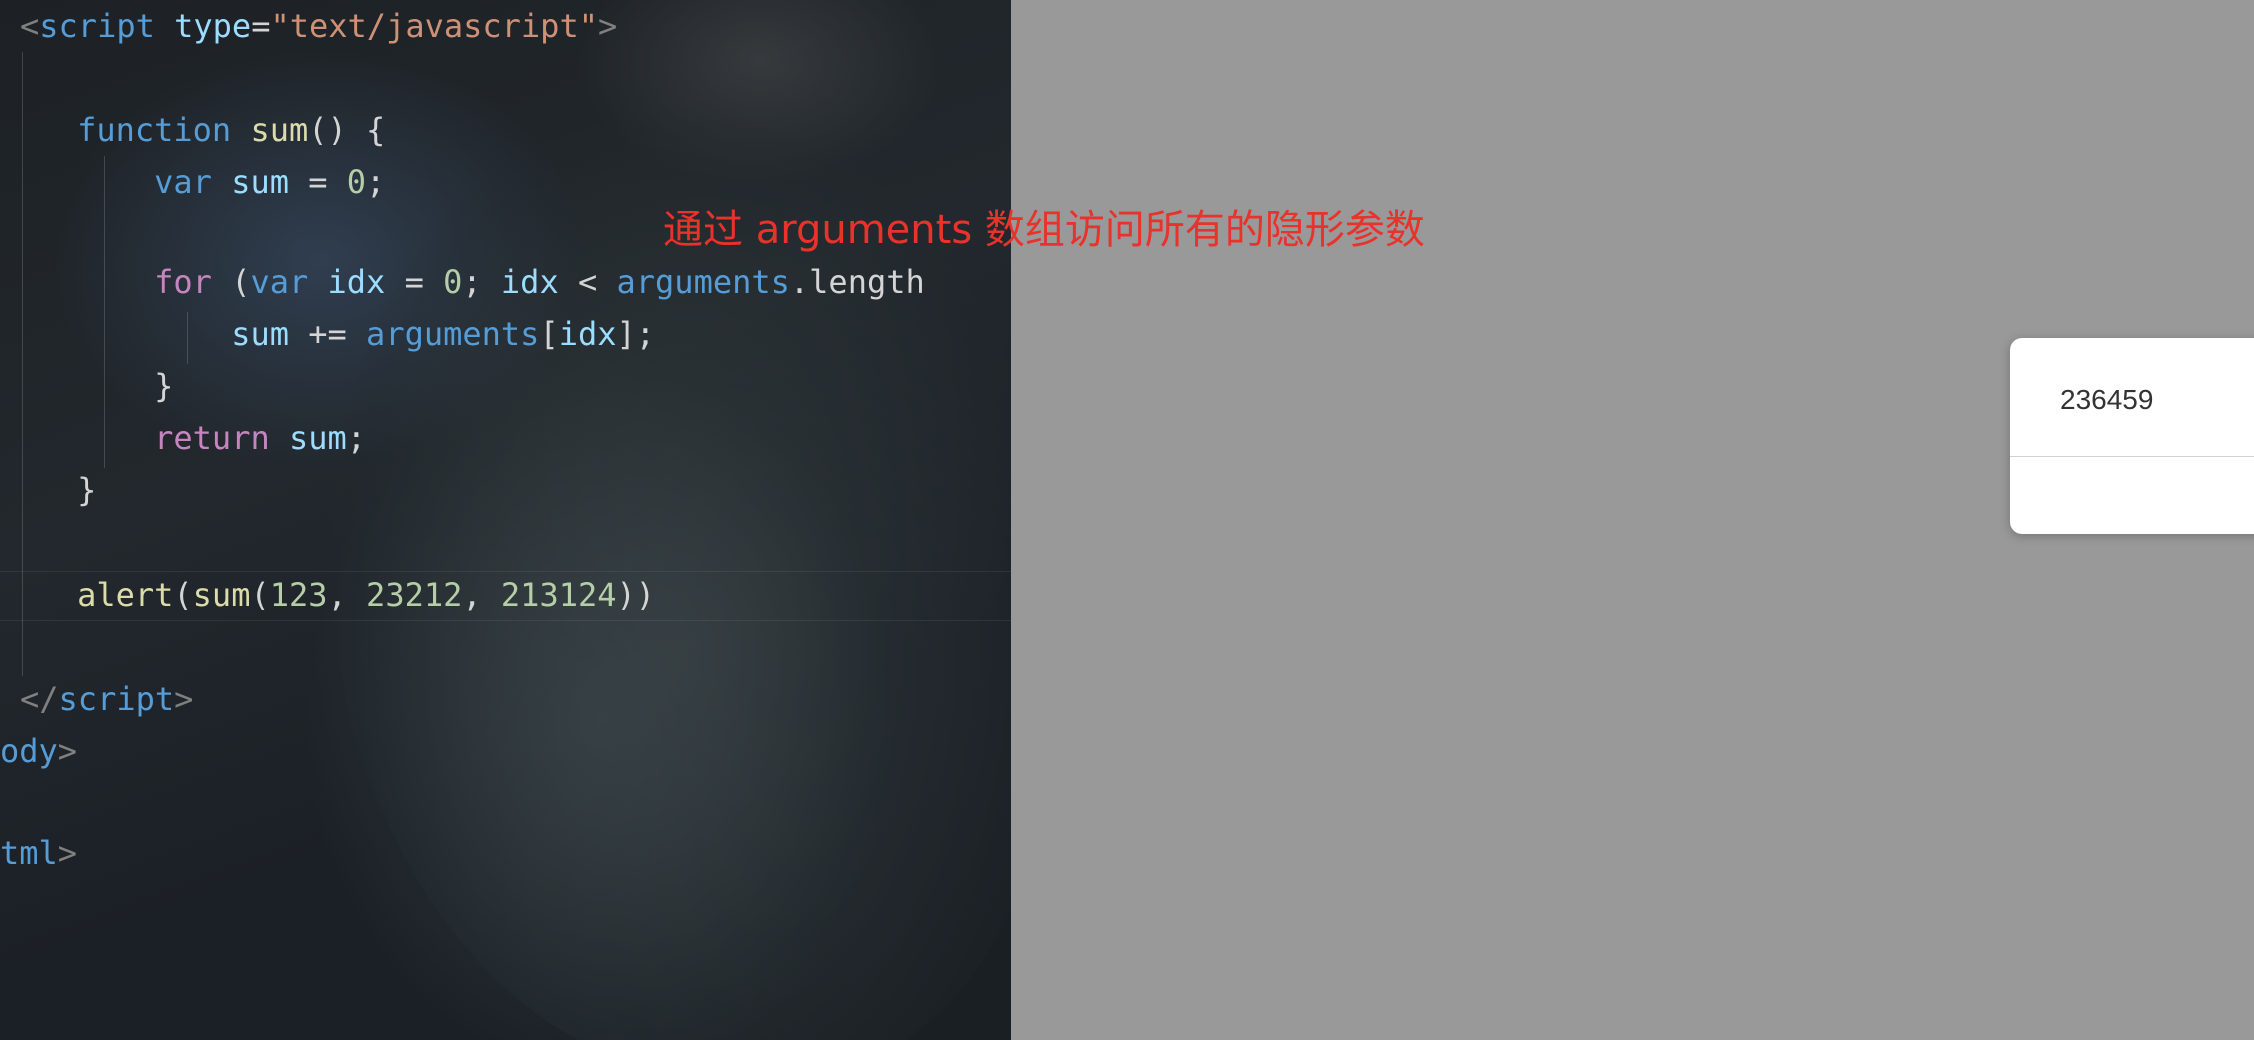 The image size is (2254, 1040). Describe the element at coordinates (298, 595) in the screenshot. I see `number: 123` at that location.